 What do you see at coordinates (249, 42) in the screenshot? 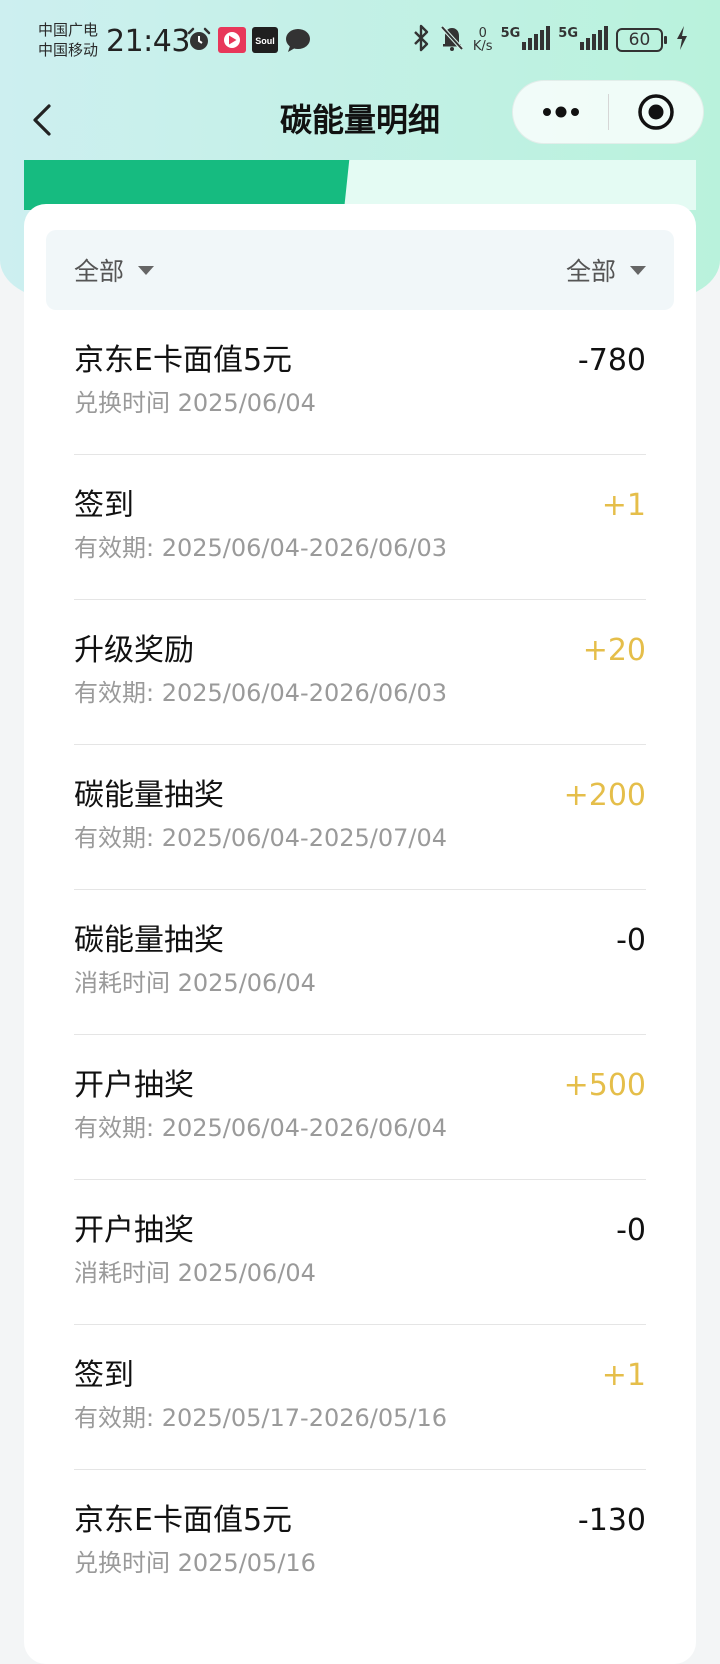
I see `notification-icons: Soul` at bounding box center [249, 42].